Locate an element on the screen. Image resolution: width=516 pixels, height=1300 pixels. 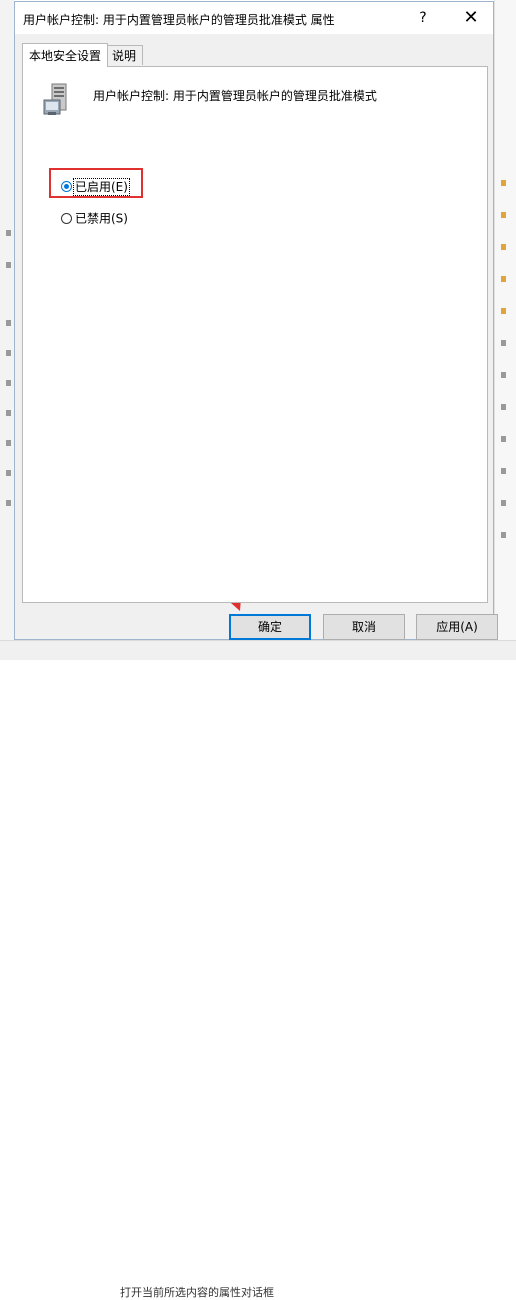
enabled-radio is located at coordinates (66, 186).